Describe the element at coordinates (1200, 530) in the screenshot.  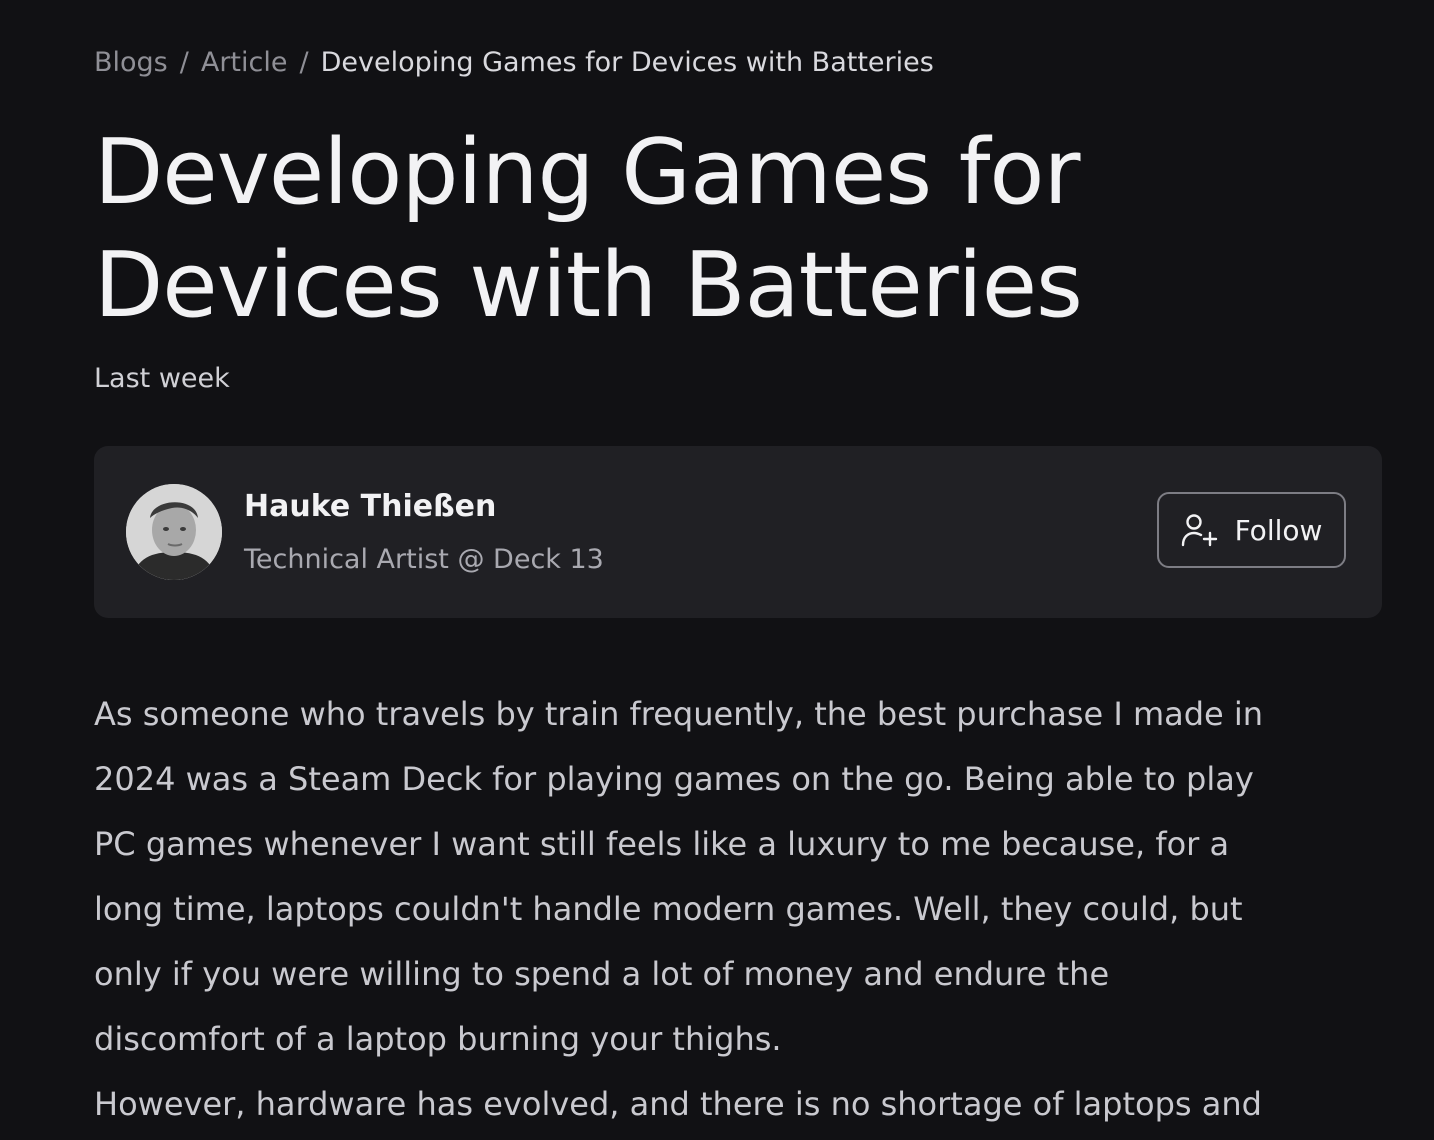
I see `user-plus-icon` at that location.